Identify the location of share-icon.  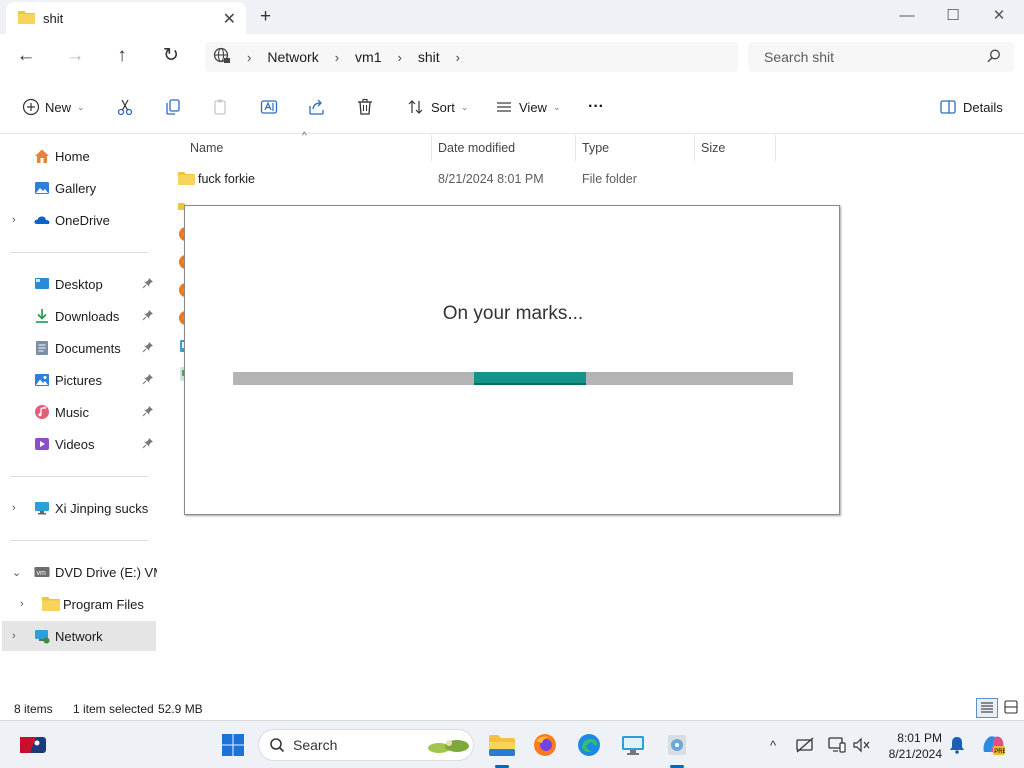
(317, 107).